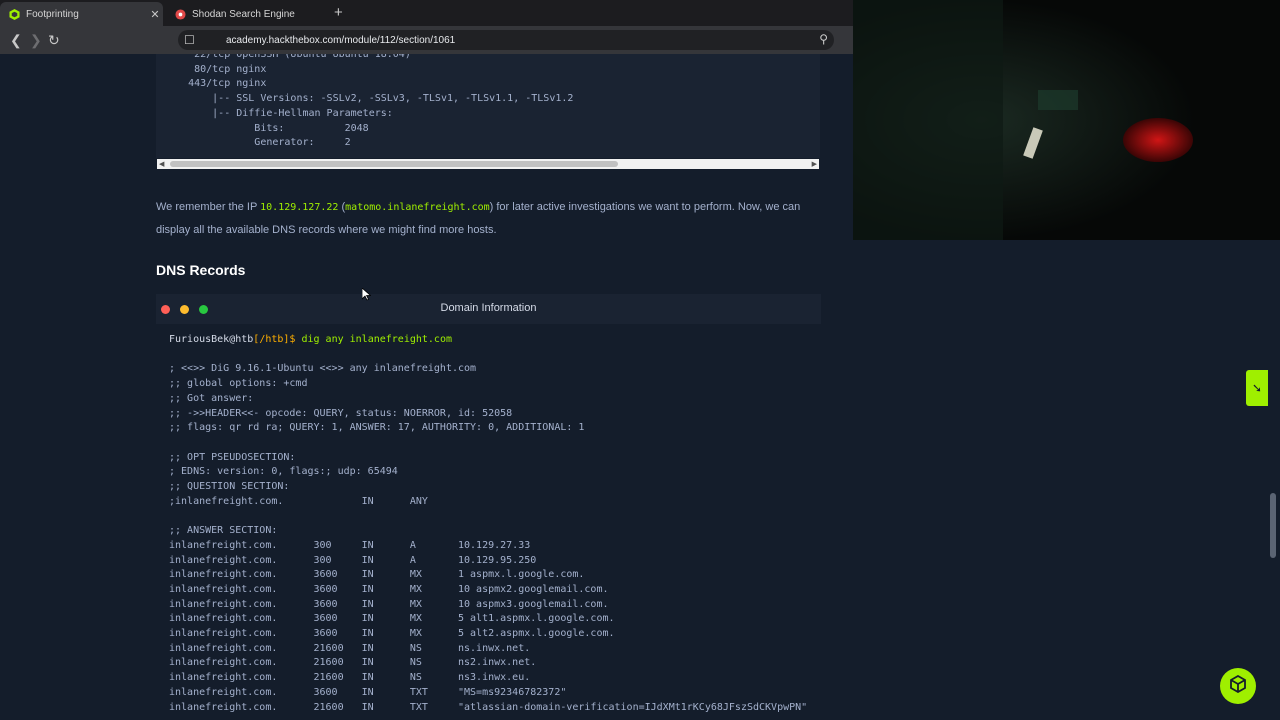  What do you see at coordinates (823, 39) in the screenshot?
I see `zoom-icon: ⚲` at bounding box center [823, 39].